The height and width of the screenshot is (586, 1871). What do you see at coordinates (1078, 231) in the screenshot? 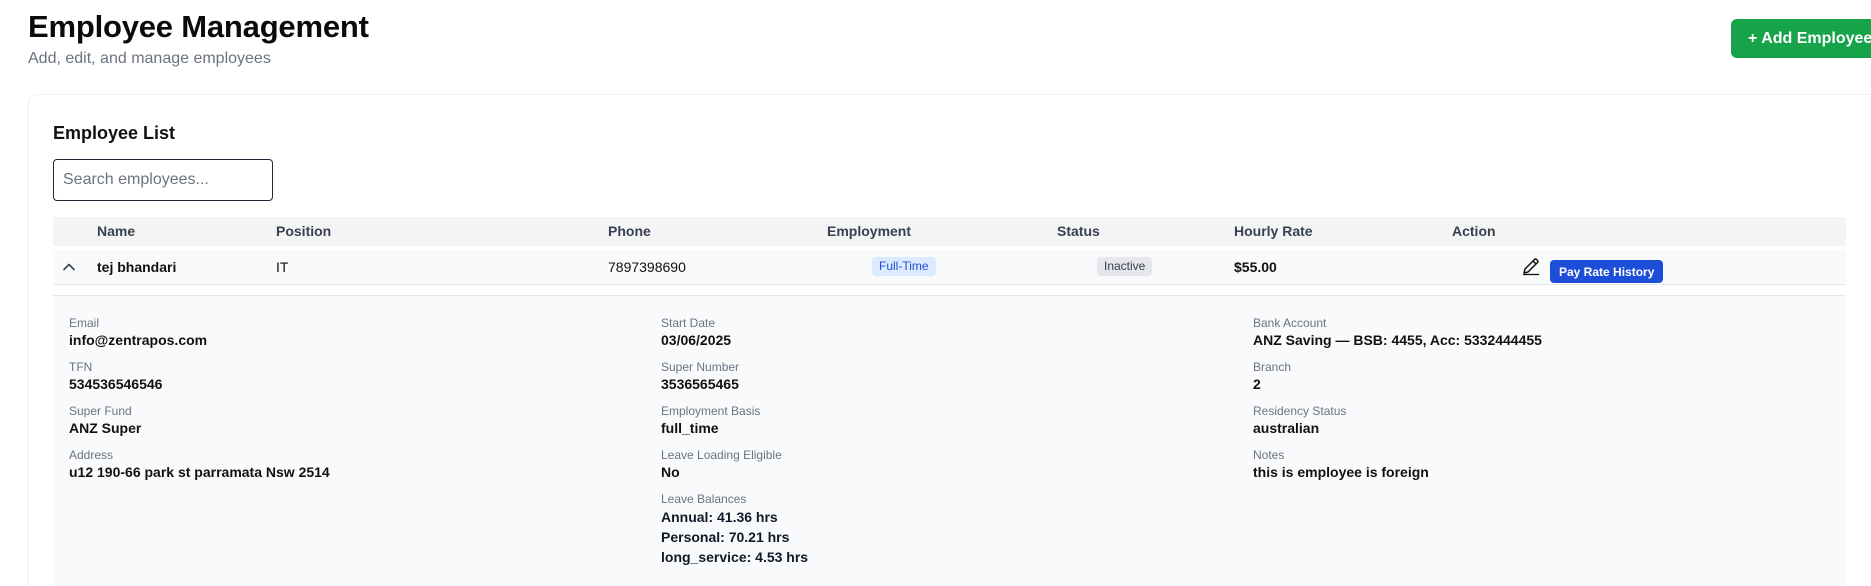
I see `column-header-status: Status` at bounding box center [1078, 231].